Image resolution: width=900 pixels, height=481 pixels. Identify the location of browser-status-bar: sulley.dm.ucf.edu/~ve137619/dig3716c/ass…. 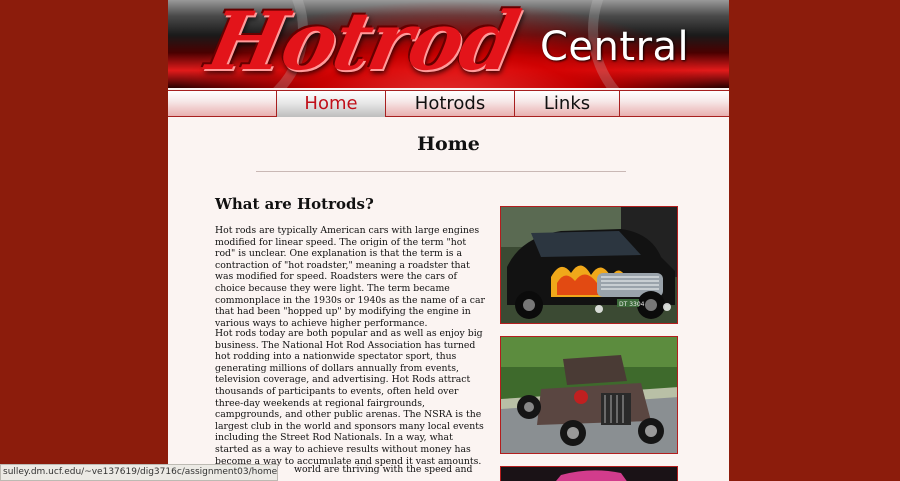
(139, 472).